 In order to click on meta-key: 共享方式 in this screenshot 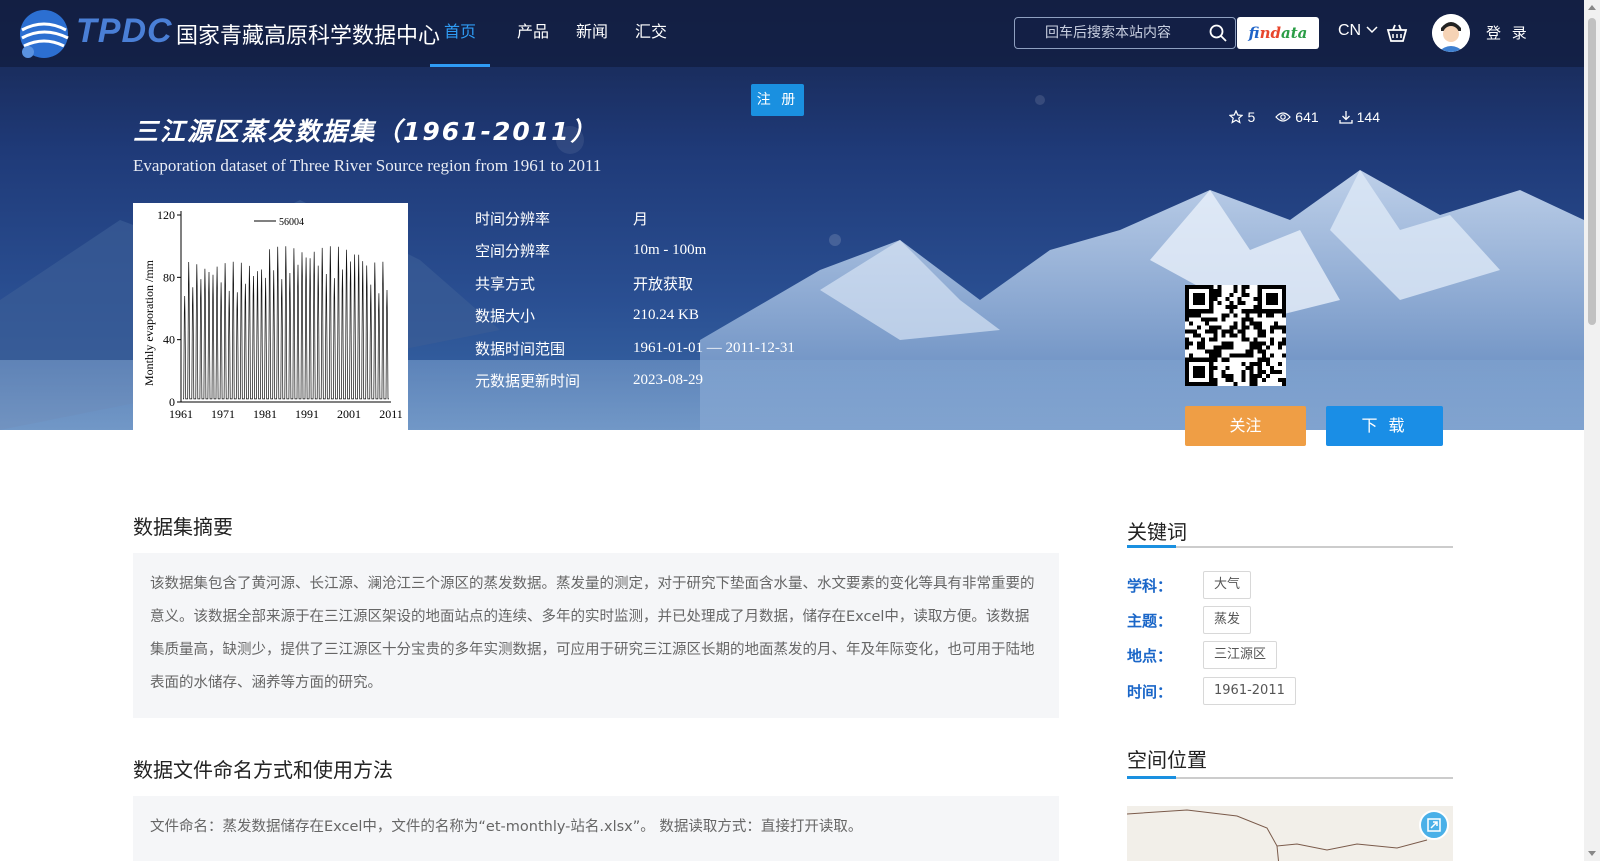, I will do `click(505, 283)`.